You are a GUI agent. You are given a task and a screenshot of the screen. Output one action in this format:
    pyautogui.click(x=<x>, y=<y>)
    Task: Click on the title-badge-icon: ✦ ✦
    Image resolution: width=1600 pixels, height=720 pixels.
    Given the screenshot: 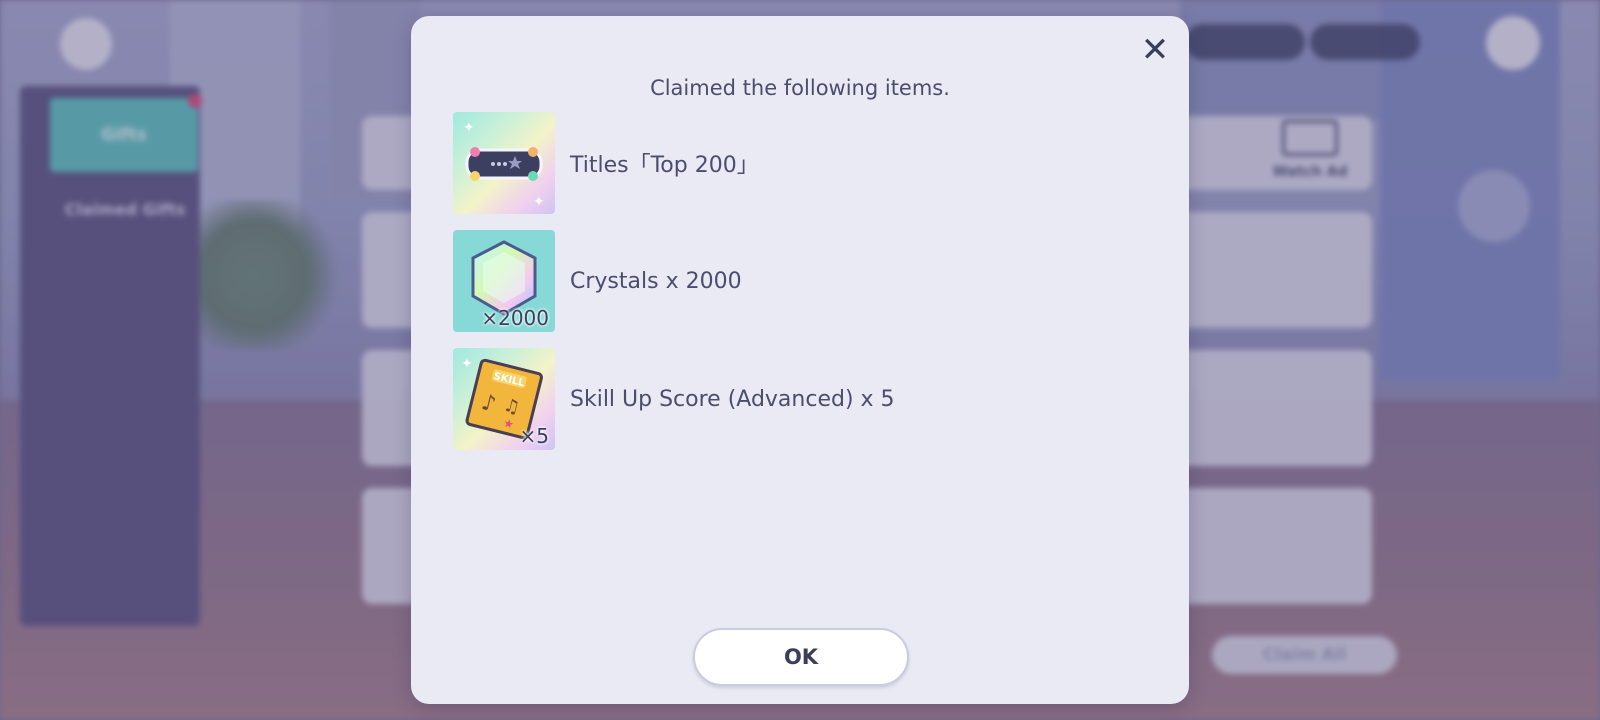 What is the action you would take?
    pyautogui.click(x=504, y=163)
    